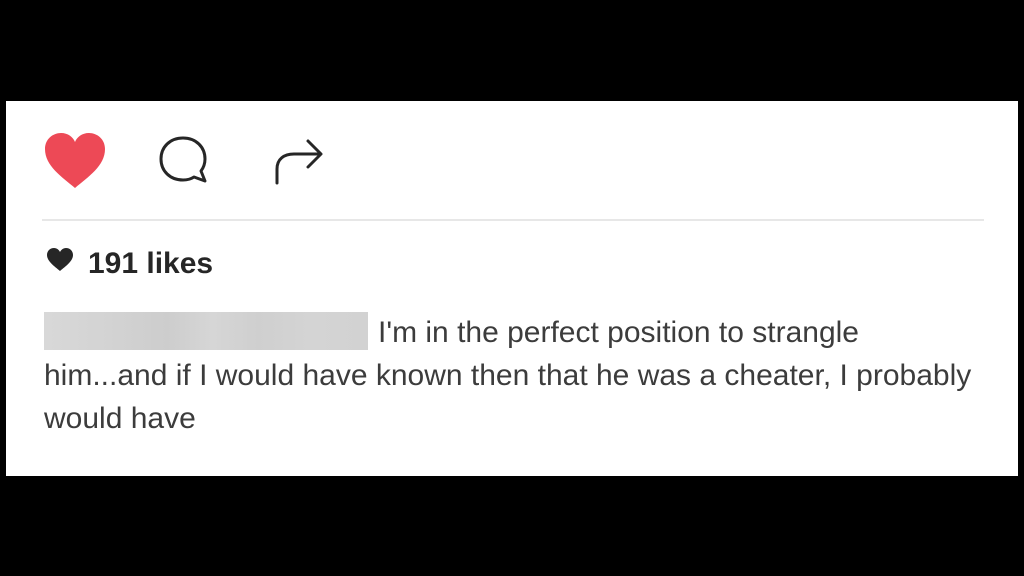  What do you see at coordinates (151, 263) in the screenshot?
I see `likes-count-label: 191 likes` at bounding box center [151, 263].